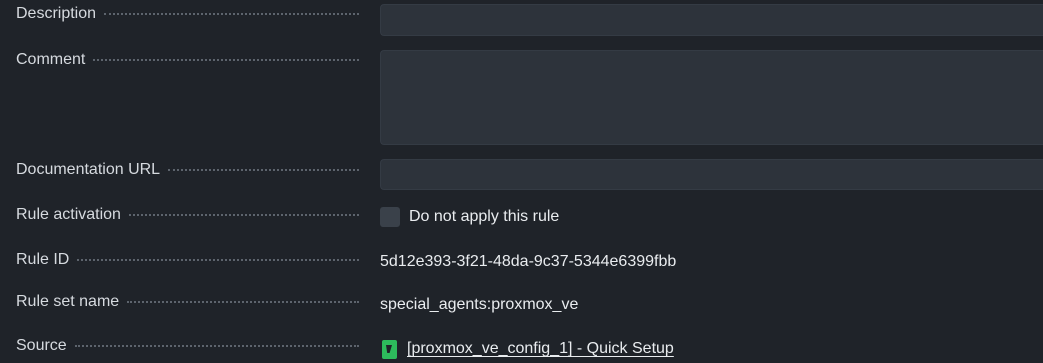 Image resolution: width=1043 pixels, height=363 pixels. What do you see at coordinates (711, 20) in the screenshot?
I see `description-input` at bounding box center [711, 20].